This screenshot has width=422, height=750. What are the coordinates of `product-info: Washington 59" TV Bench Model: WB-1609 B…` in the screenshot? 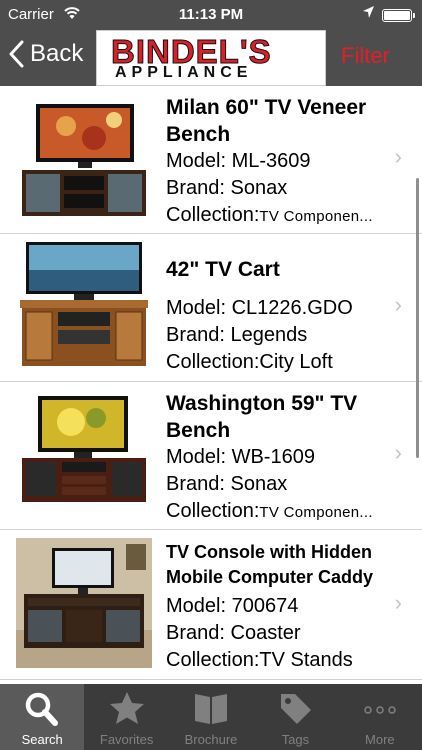 It's located at (274, 458).